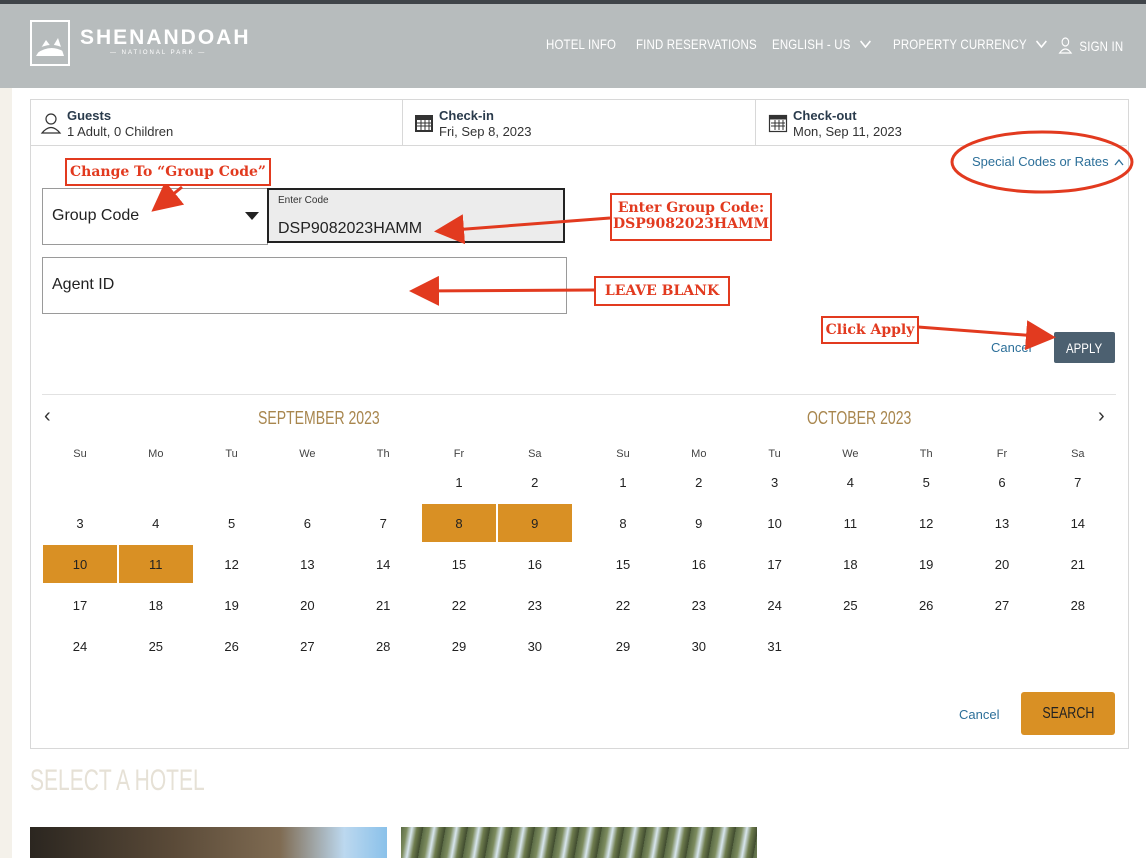 The width and height of the screenshot is (1146, 858). Describe the element at coordinates (156, 605) in the screenshot. I see `calendar-day-sep-18: 18` at that location.